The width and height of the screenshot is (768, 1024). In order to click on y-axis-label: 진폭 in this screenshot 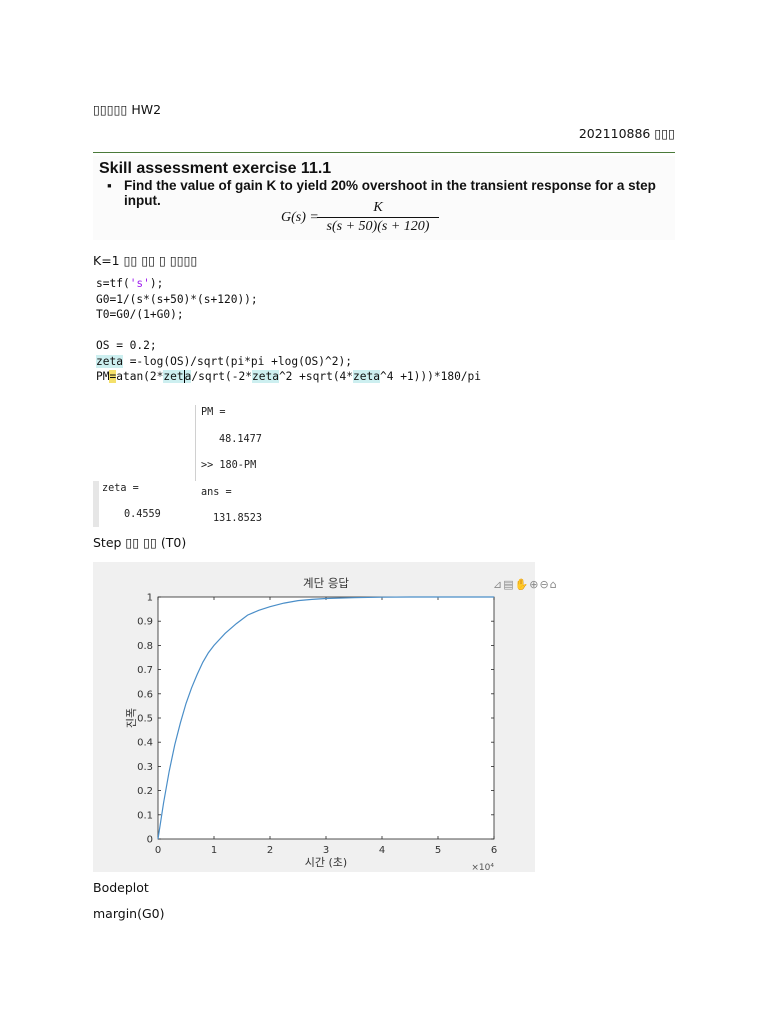, I will do `click(131, 718)`.